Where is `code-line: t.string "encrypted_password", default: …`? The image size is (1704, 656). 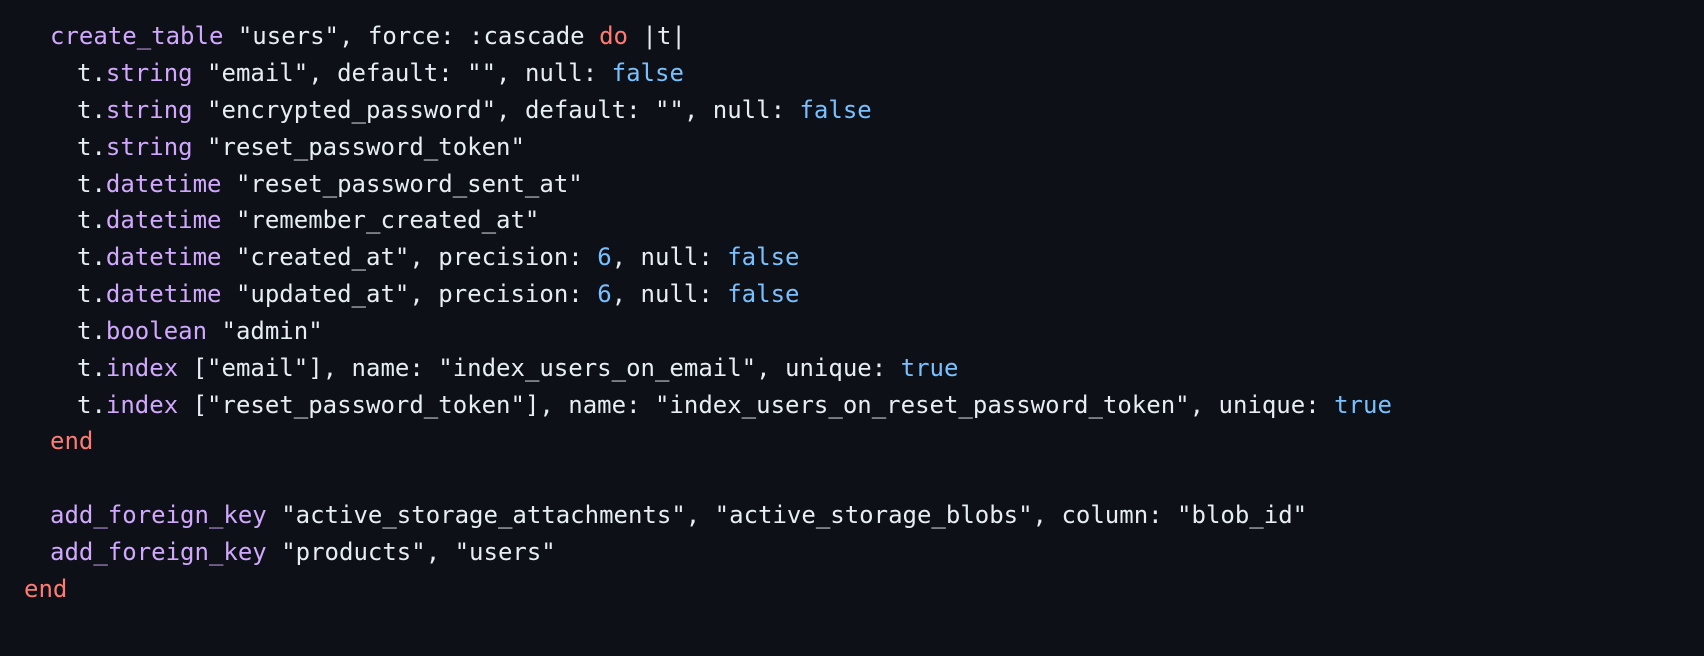
code-line: t.string "encrypted_password", default: … is located at coordinates (474, 110).